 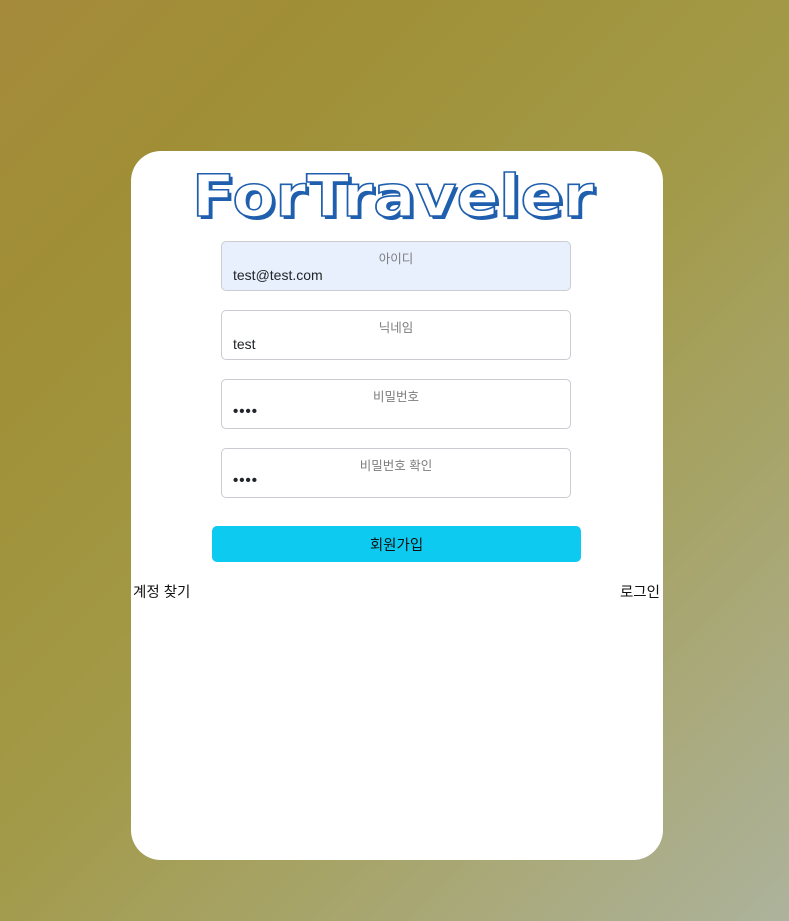 I want to click on nickname-field-label: 닉네임, so click(x=396, y=328).